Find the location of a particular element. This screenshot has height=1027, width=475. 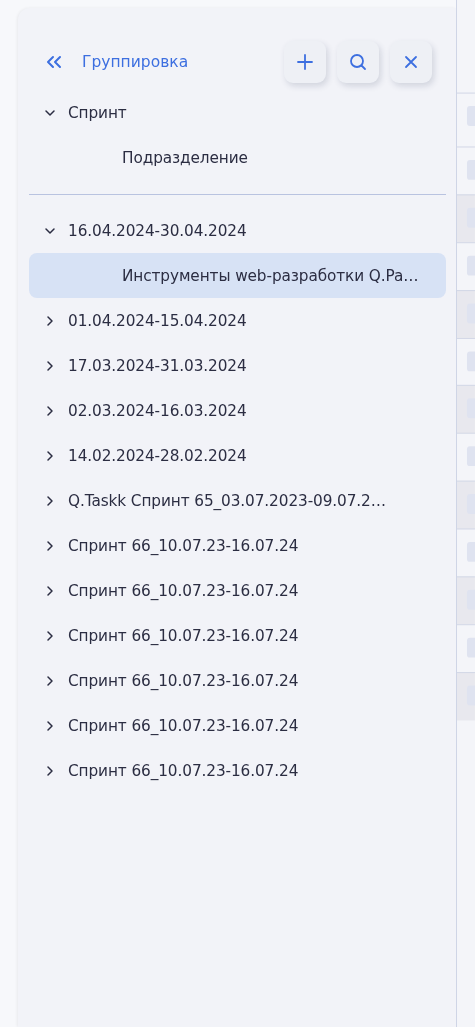

double-chevron-left-icon is located at coordinates (54, 62).